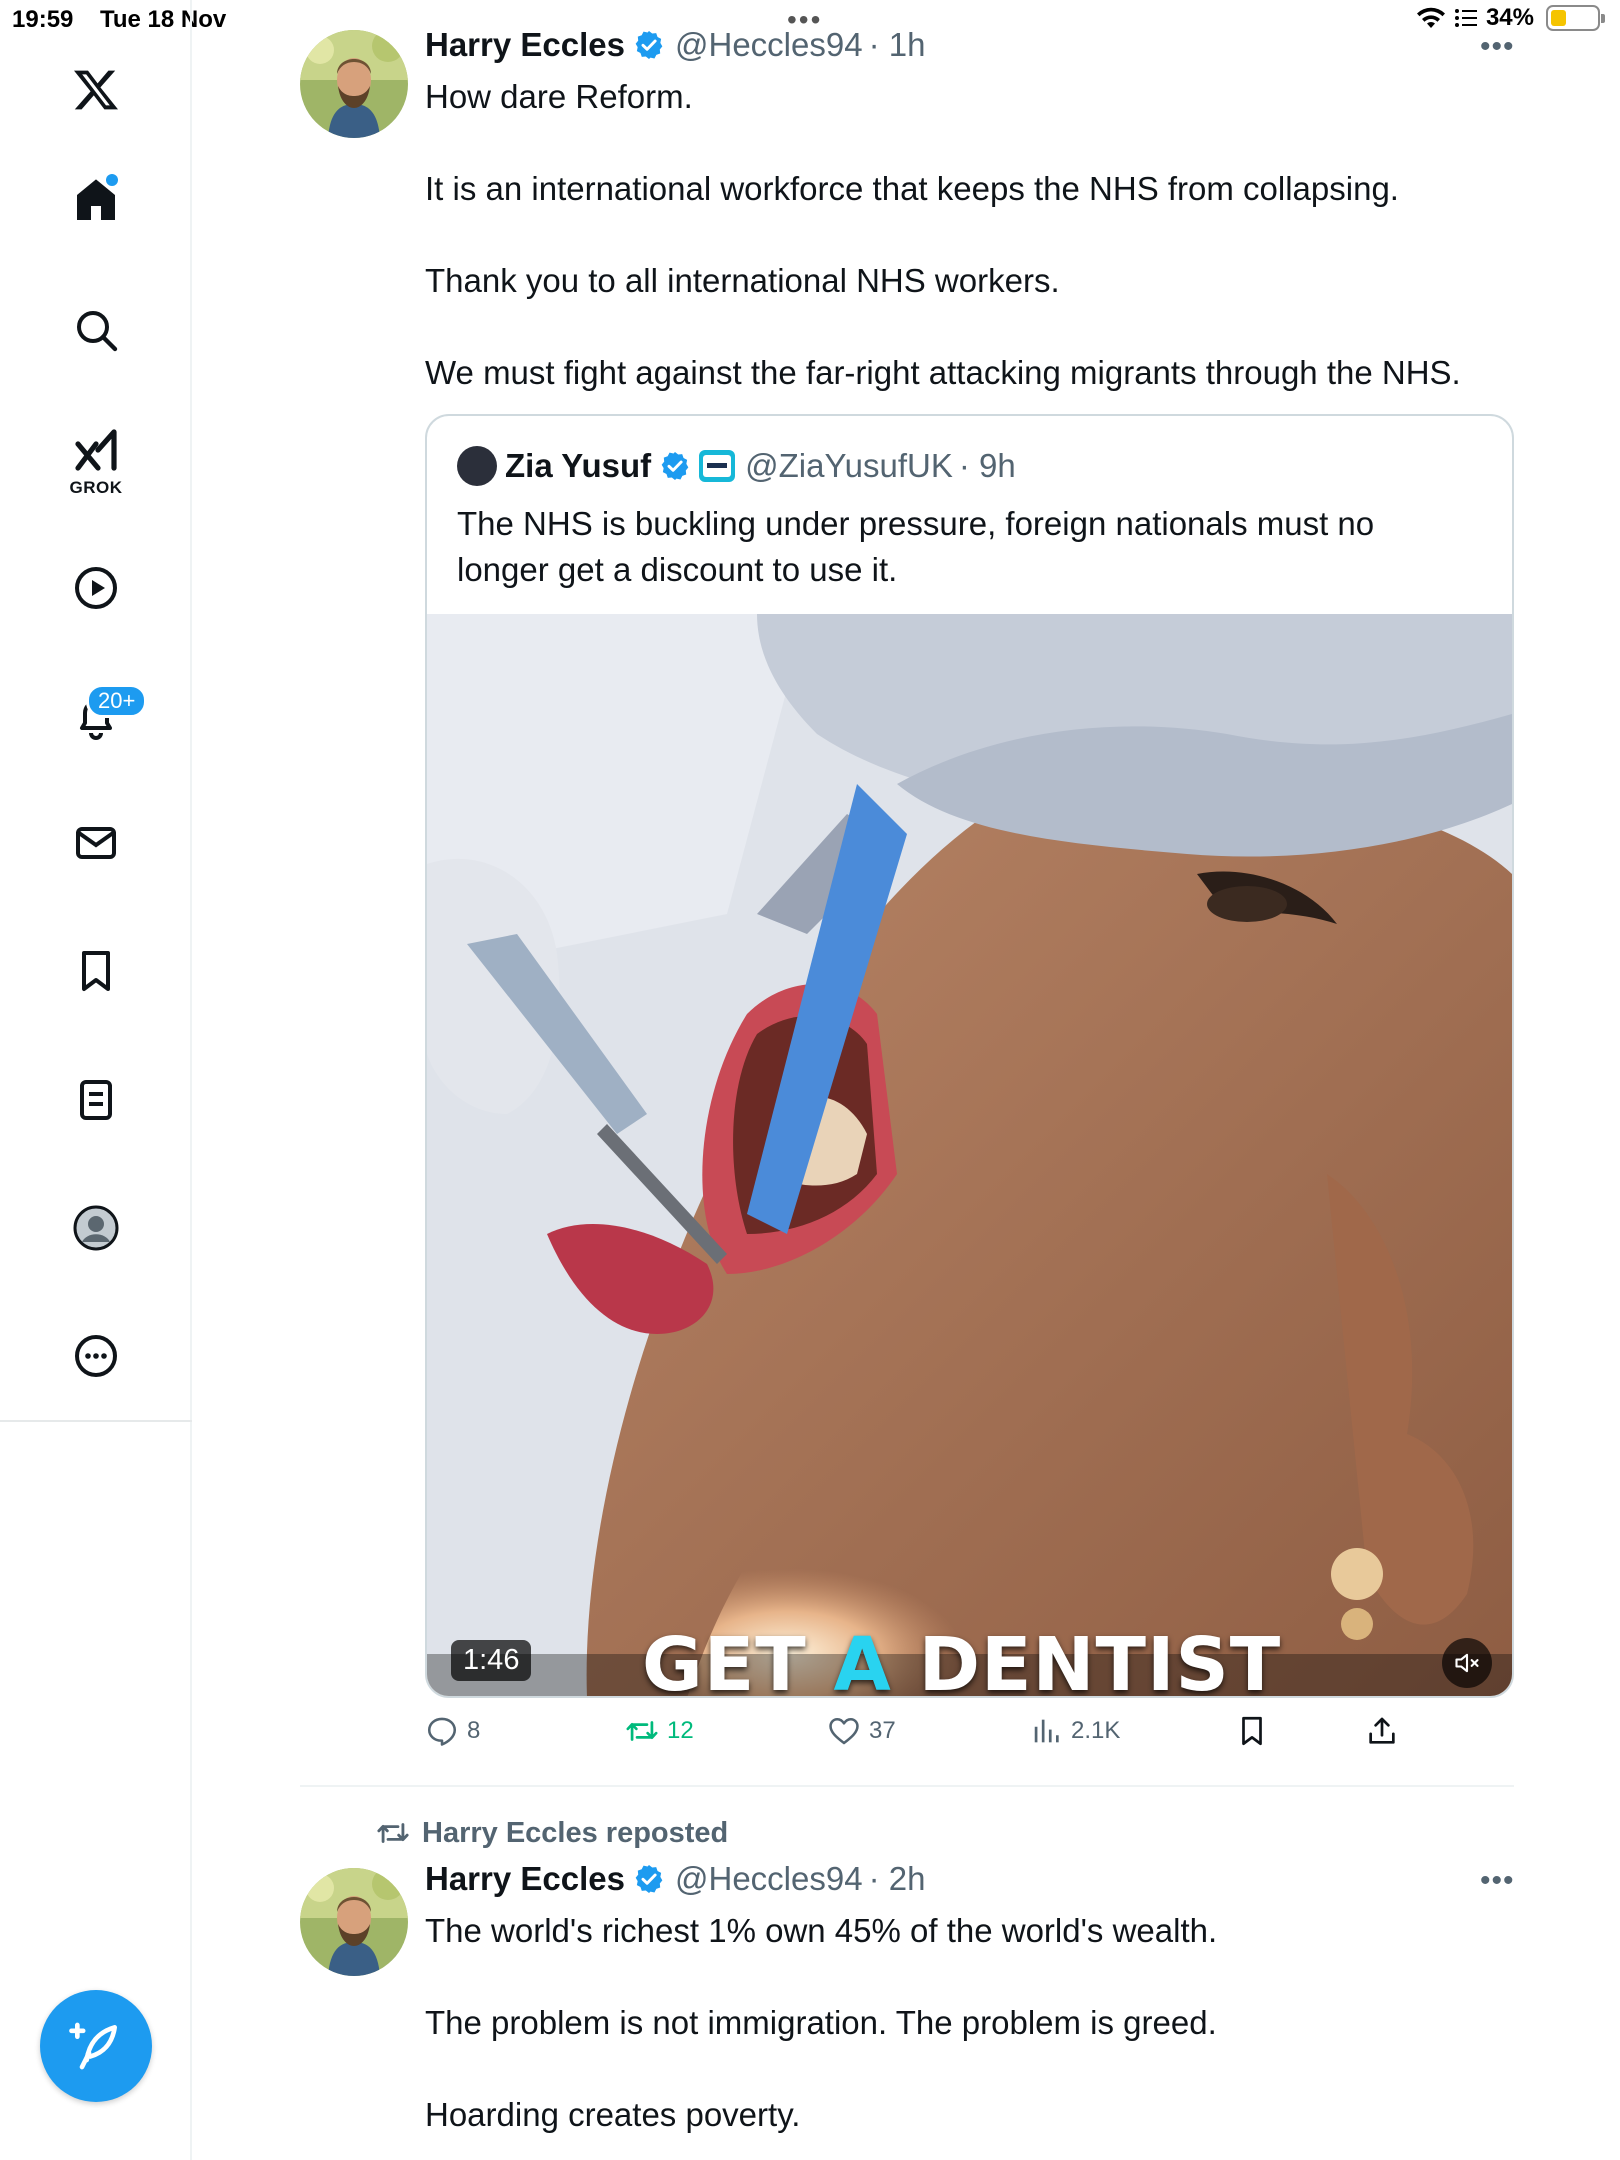 The width and height of the screenshot is (1620, 2160). I want to click on sidebar: GROK 20+, so click(96, 1080).